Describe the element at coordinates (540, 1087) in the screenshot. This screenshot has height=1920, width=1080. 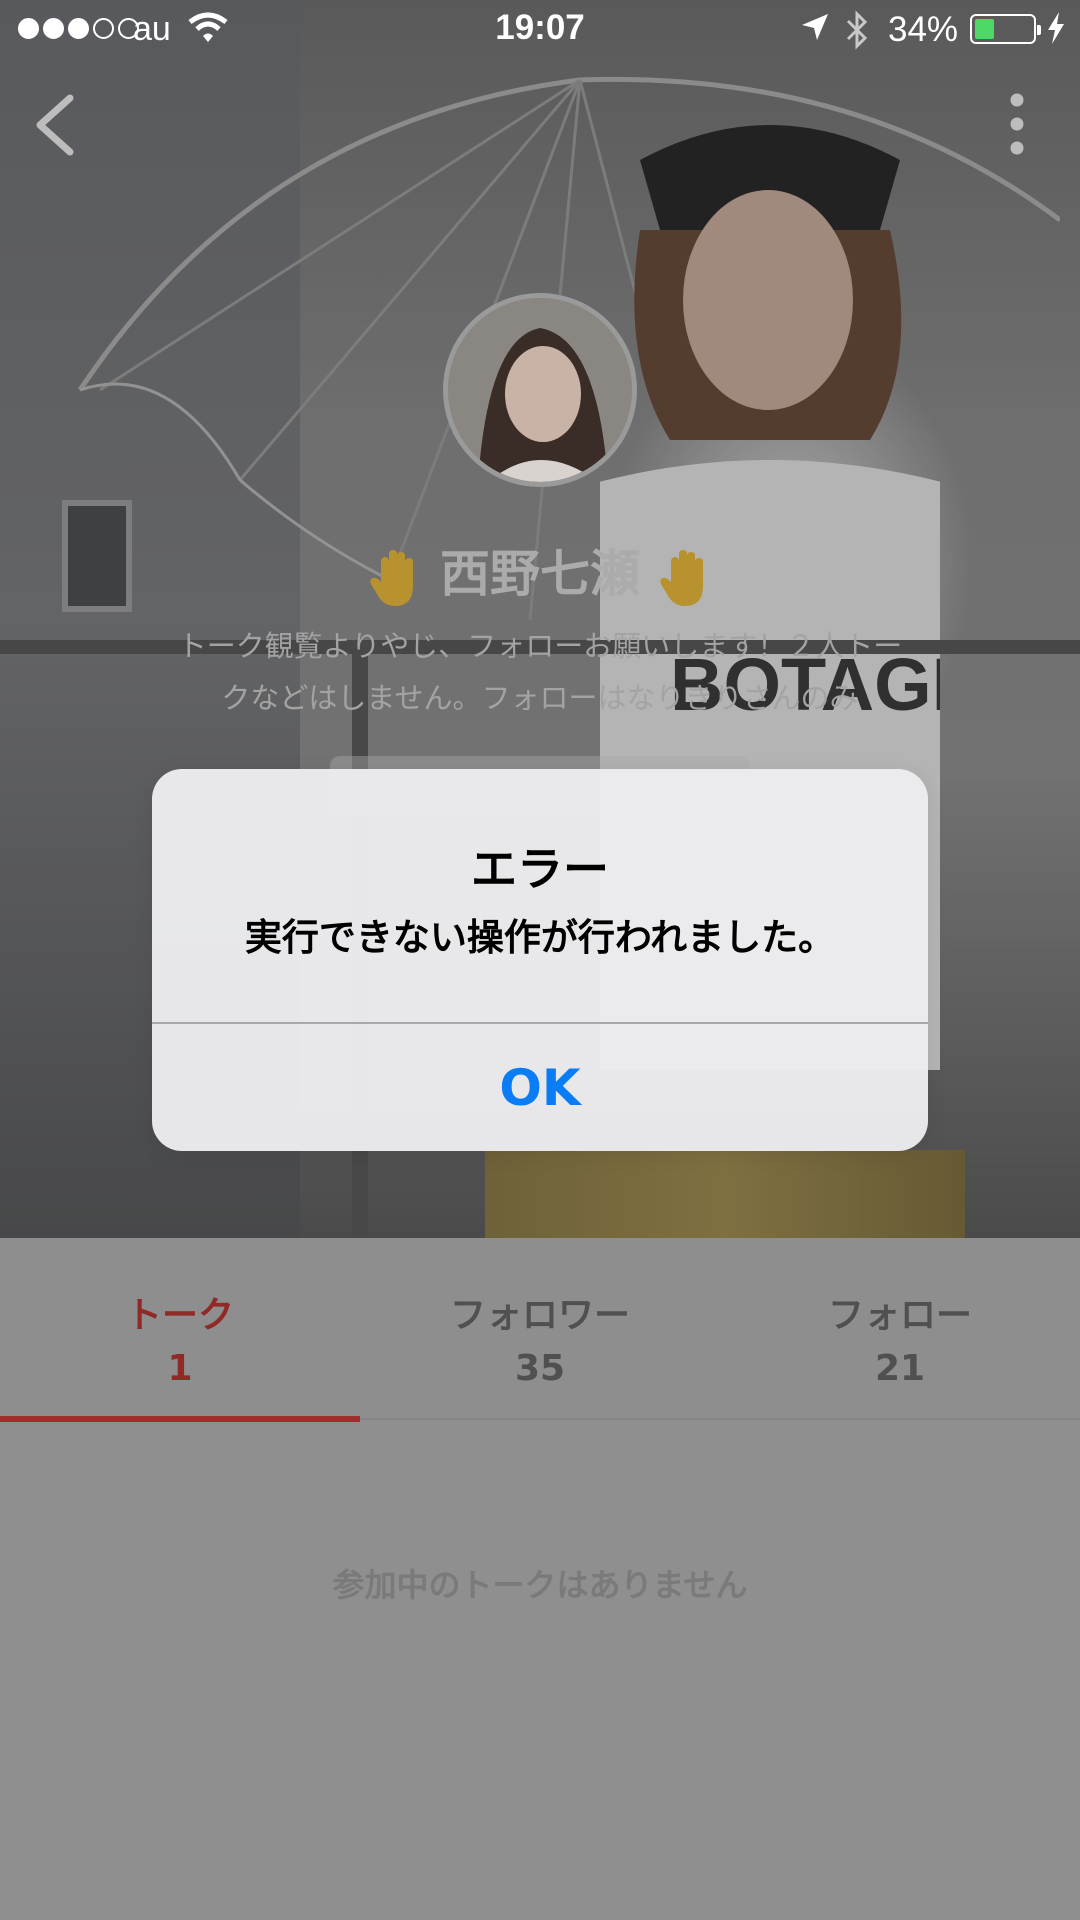
I see `ok-button: OK` at that location.